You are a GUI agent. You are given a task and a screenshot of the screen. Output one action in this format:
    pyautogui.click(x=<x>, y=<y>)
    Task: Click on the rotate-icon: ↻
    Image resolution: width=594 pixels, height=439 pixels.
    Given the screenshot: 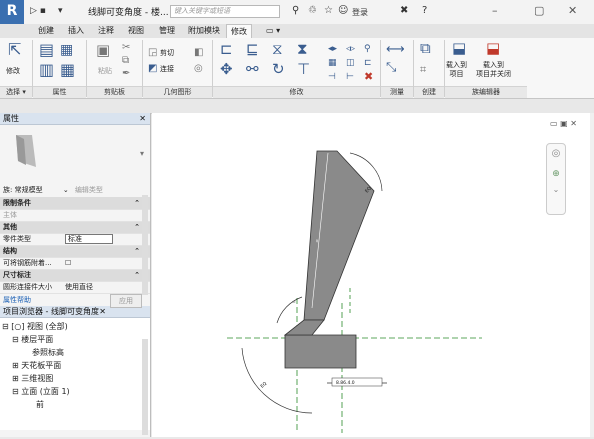 What is the action you would take?
    pyautogui.click(x=278, y=69)
    